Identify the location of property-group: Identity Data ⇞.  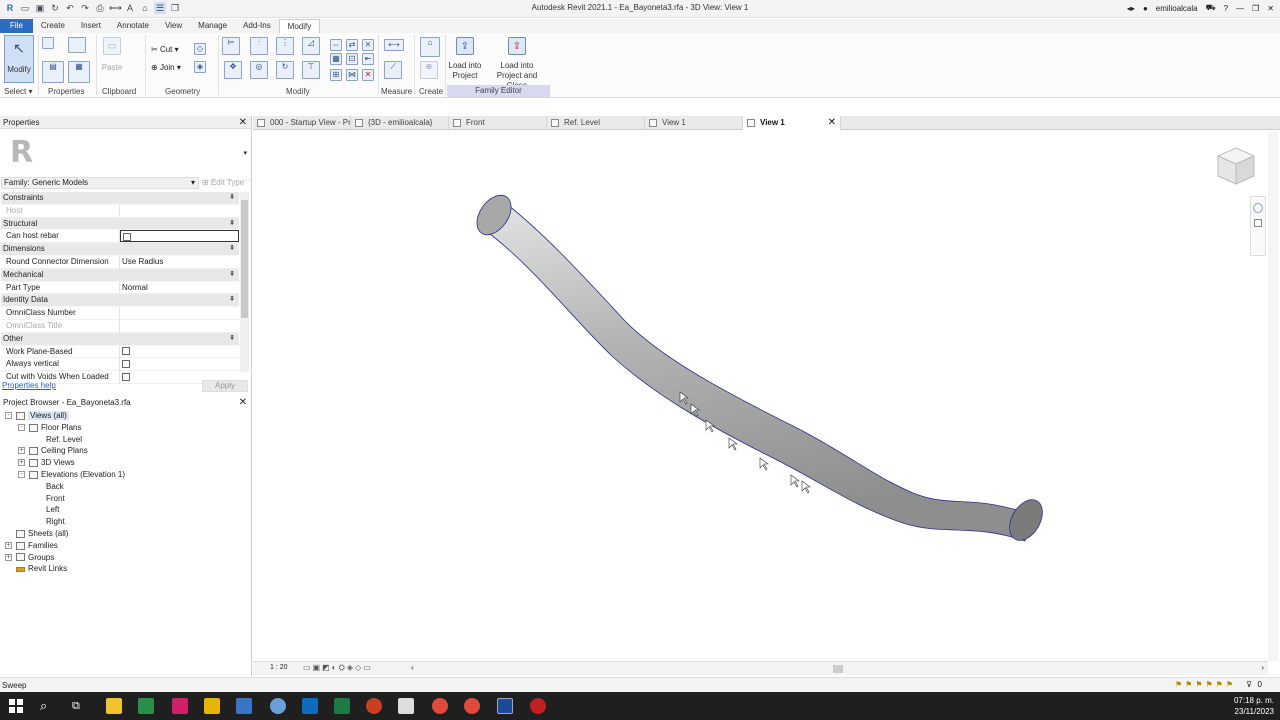
(120, 301).